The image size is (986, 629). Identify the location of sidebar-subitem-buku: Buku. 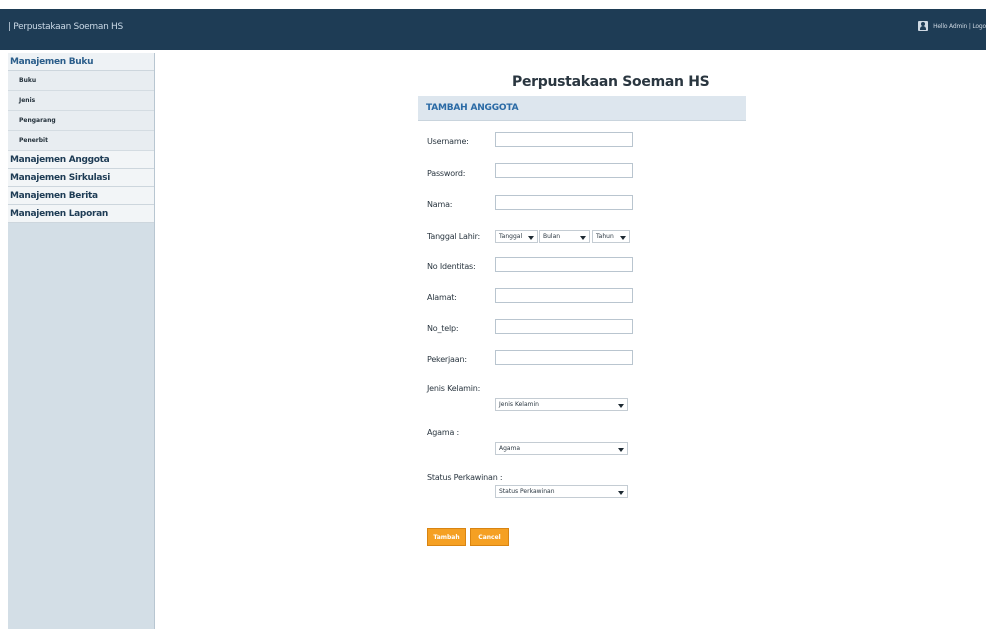
(81, 81).